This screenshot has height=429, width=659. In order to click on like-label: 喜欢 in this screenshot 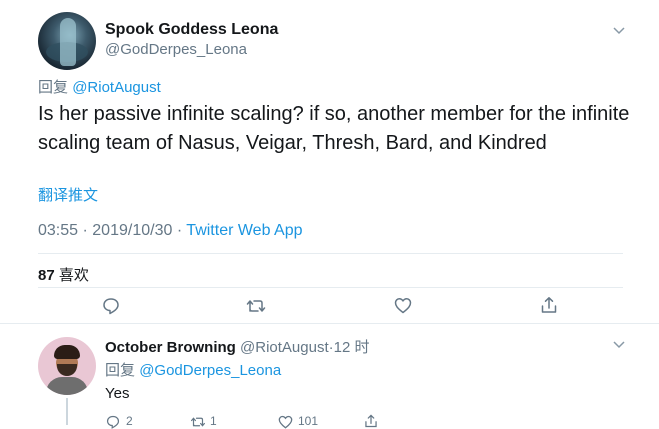, I will do `click(73, 275)`.